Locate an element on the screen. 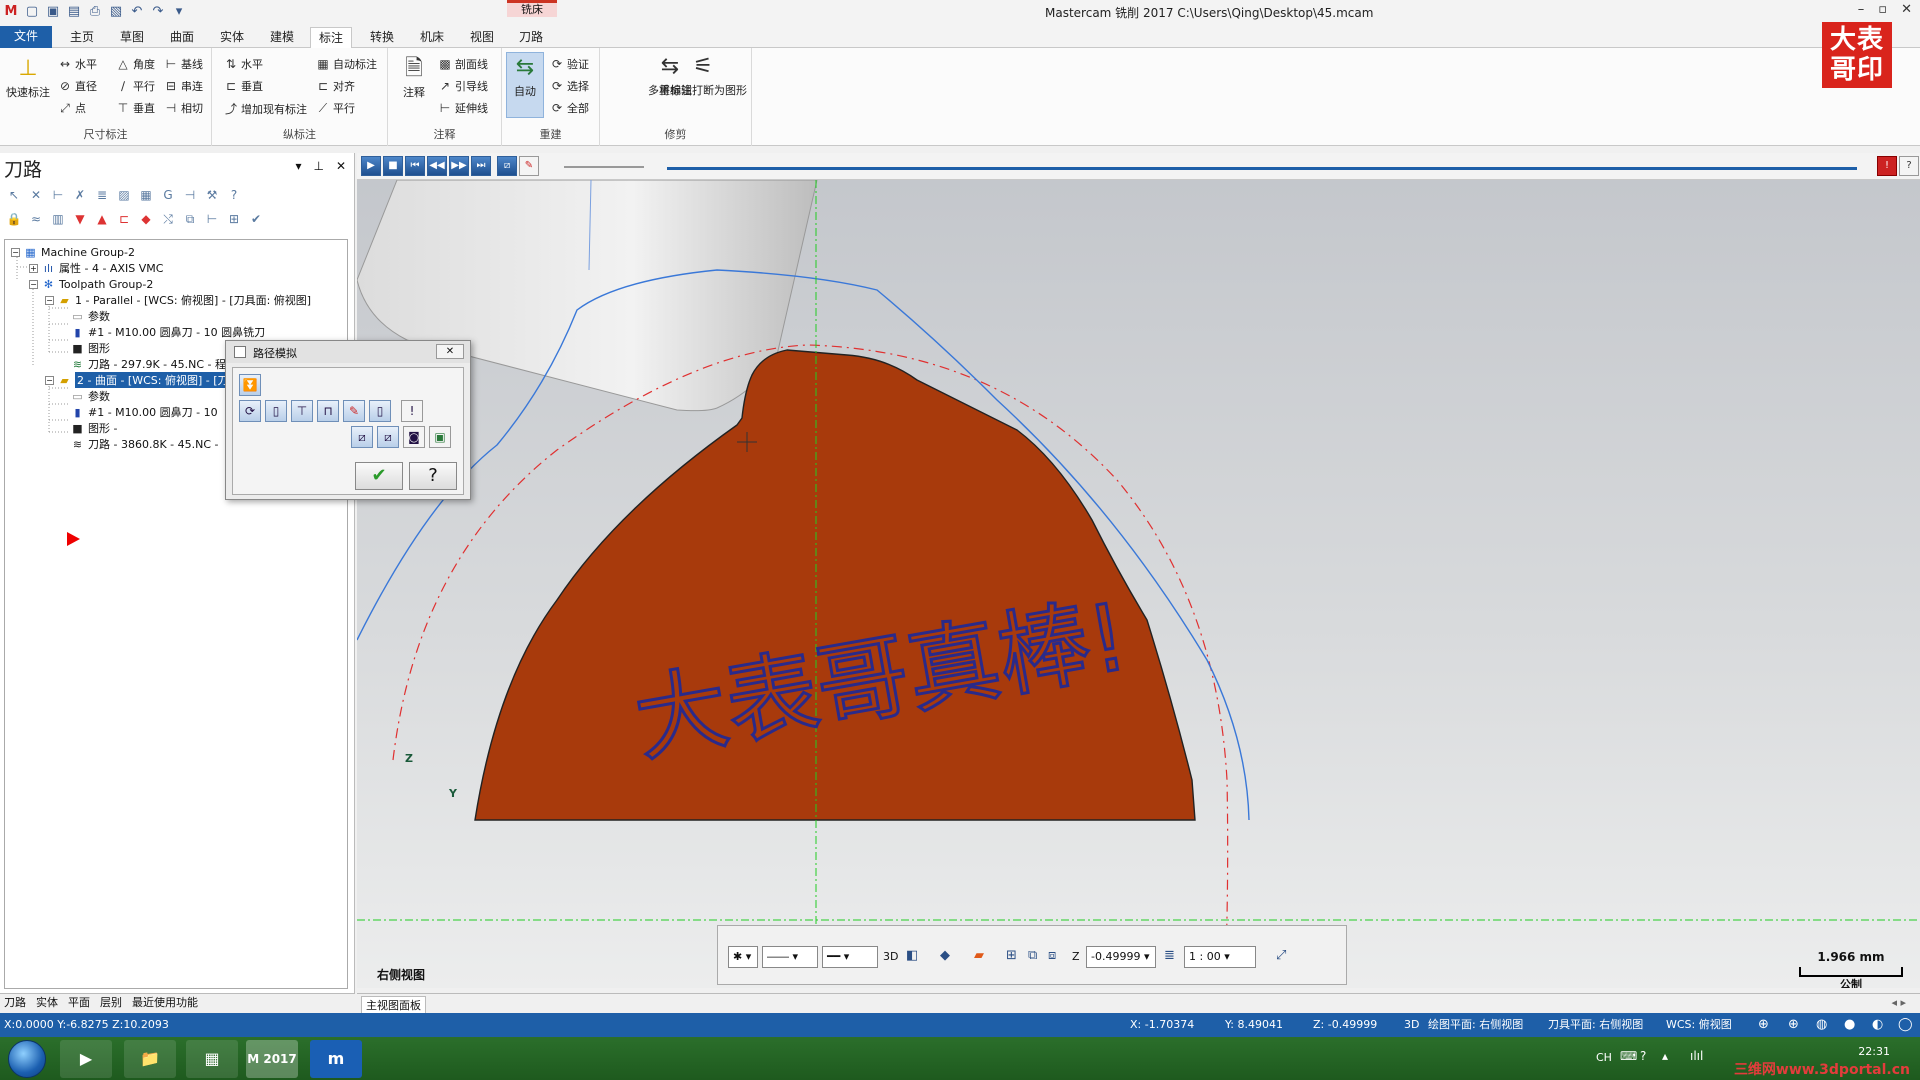 The width and height of the screenshot is (1920, 1080). move-down-icon: ▼ is located at coordinates (80, 219).